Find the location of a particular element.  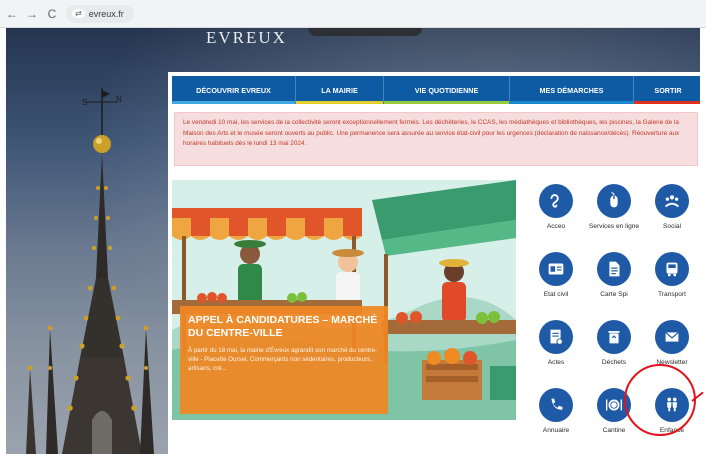

nav-item-vie-quotidienne: VIE QUOTIDIENNE is located at coordinates (447, 90).